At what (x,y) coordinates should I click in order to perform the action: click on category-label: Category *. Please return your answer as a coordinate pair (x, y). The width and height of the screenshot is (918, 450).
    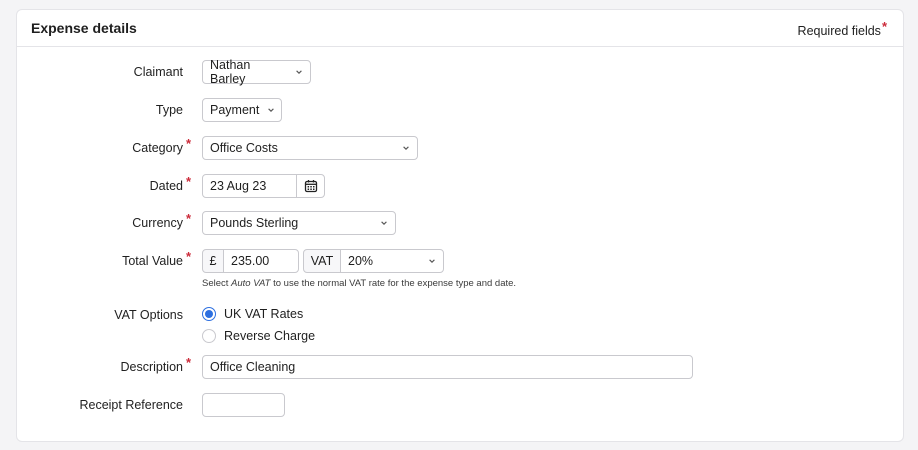
    Looking at the image, I should click on (105, 145).